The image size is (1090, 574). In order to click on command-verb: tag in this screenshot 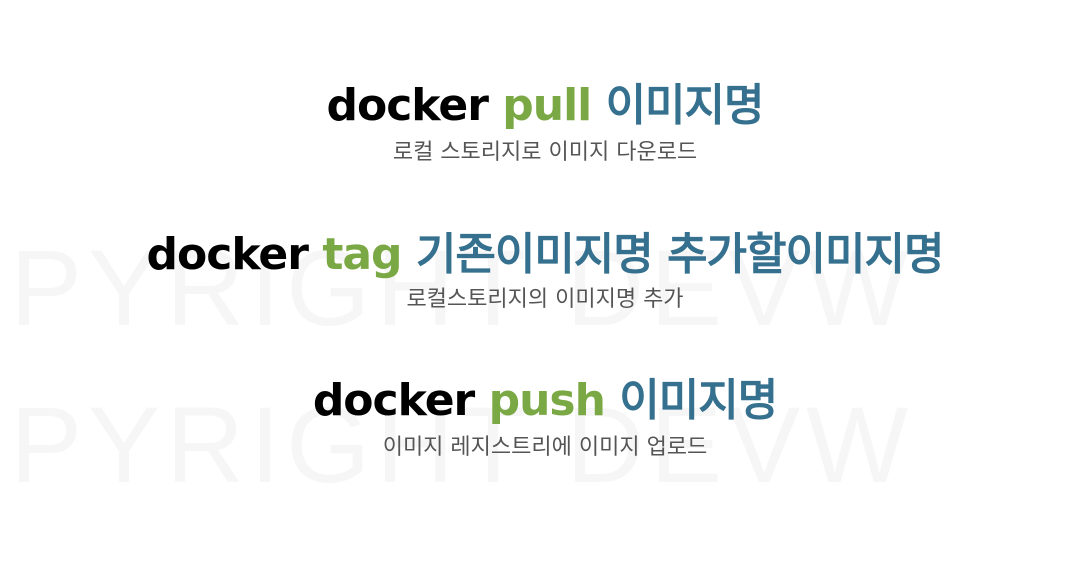, I will do `click(362, 254)`.